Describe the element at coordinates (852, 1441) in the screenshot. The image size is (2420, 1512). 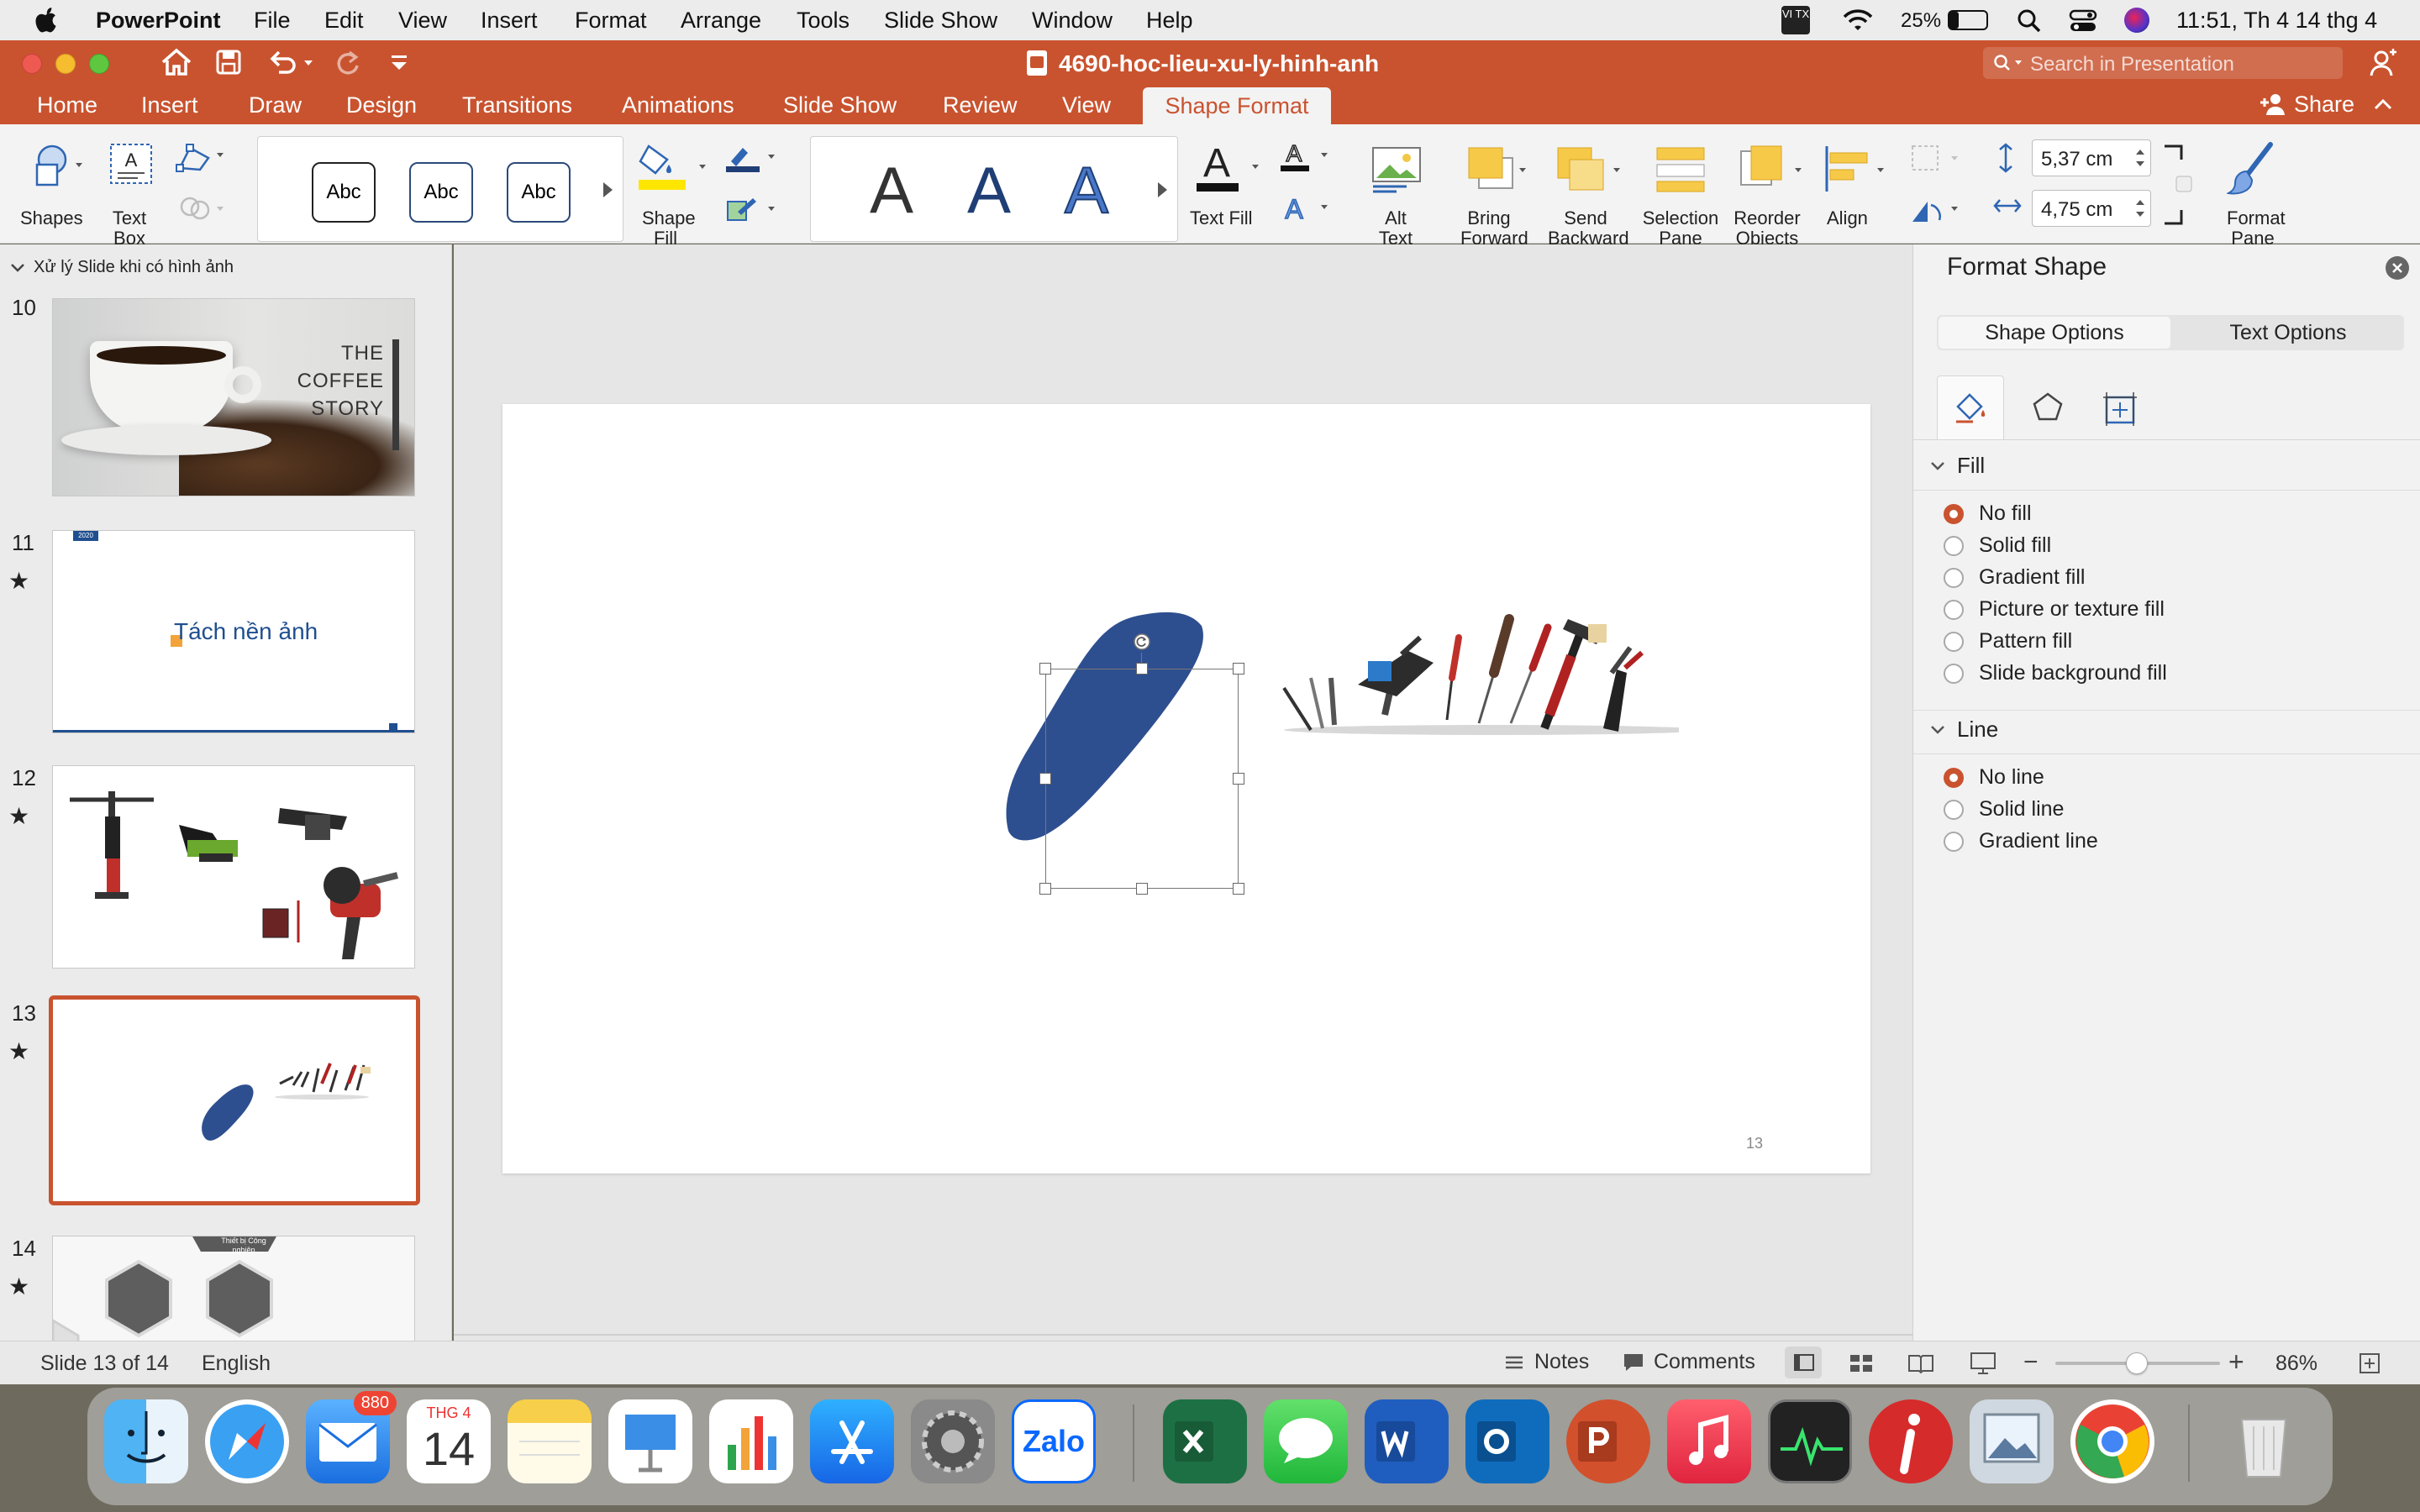
I see `app-store-icon` at that location.